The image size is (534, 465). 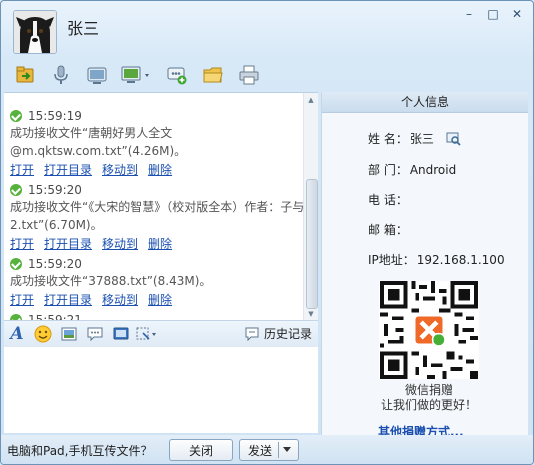 What do you see at coordinates (429, 330) in the screenshot?
I see `donate-qr-code` at bounding box center [429, 330].